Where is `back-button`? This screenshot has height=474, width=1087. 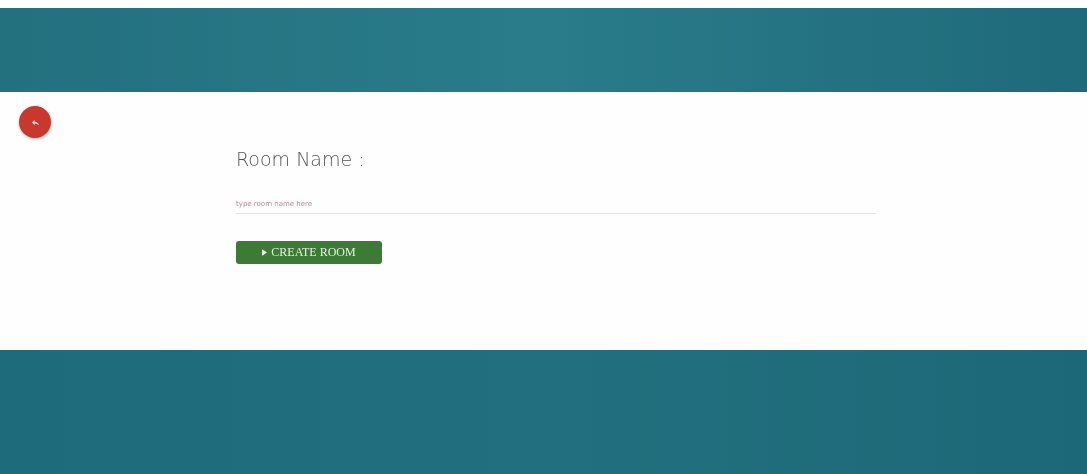
back-button is located at coordinates (35, 122).